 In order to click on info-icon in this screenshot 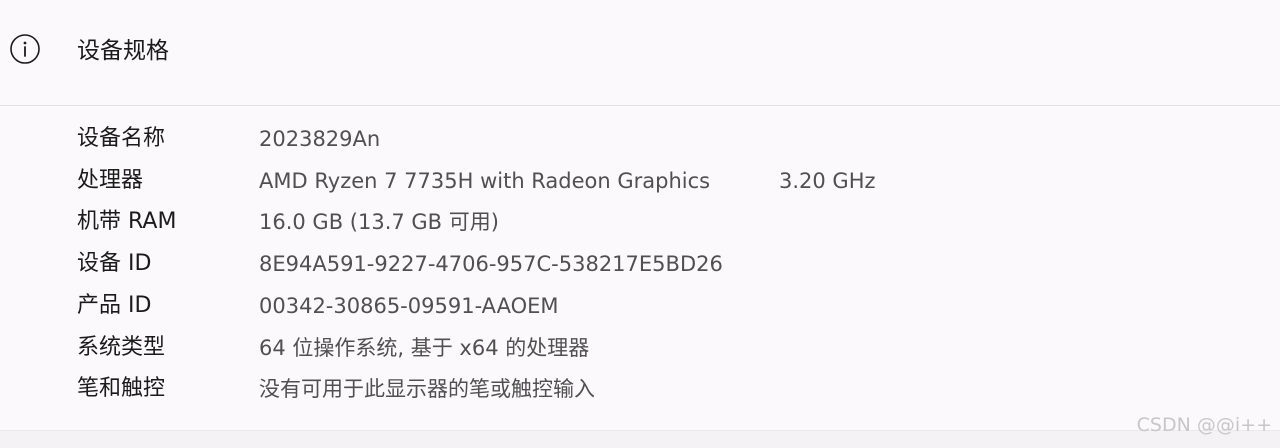, I will do `click(25, 49)`.